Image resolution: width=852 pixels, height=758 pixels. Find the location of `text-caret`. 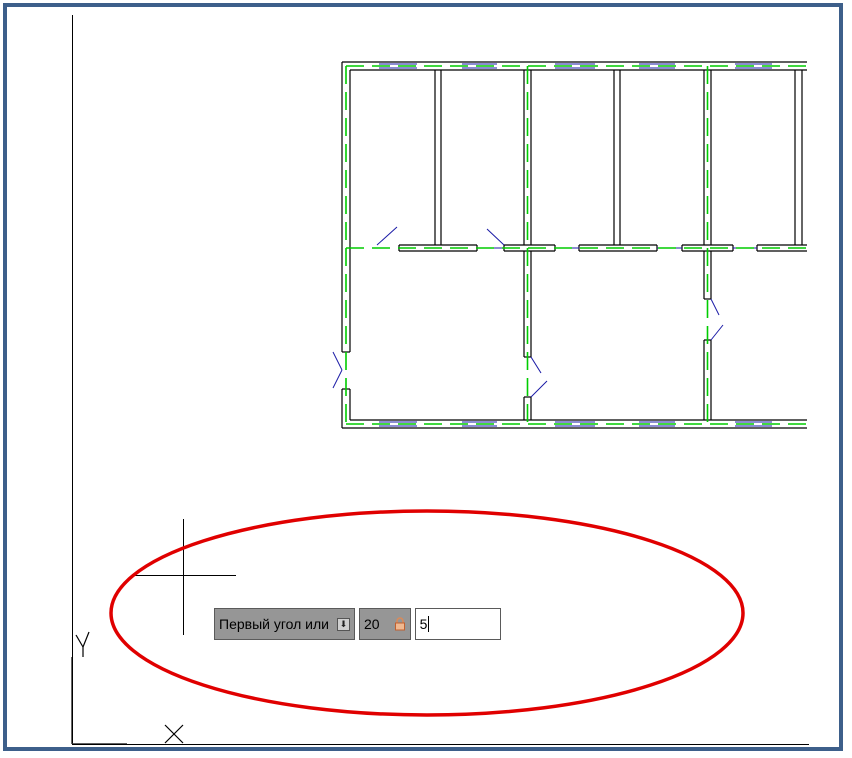

text-caret is located at coordinates (429, 624).